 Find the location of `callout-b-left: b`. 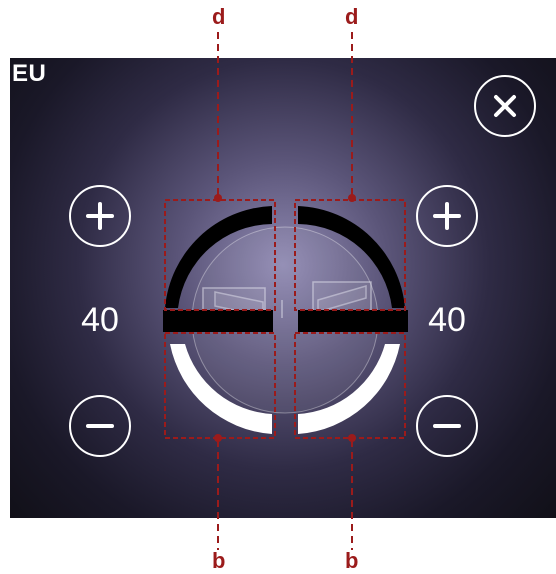

callout-b-left: b is located at coordinates (219, 560).